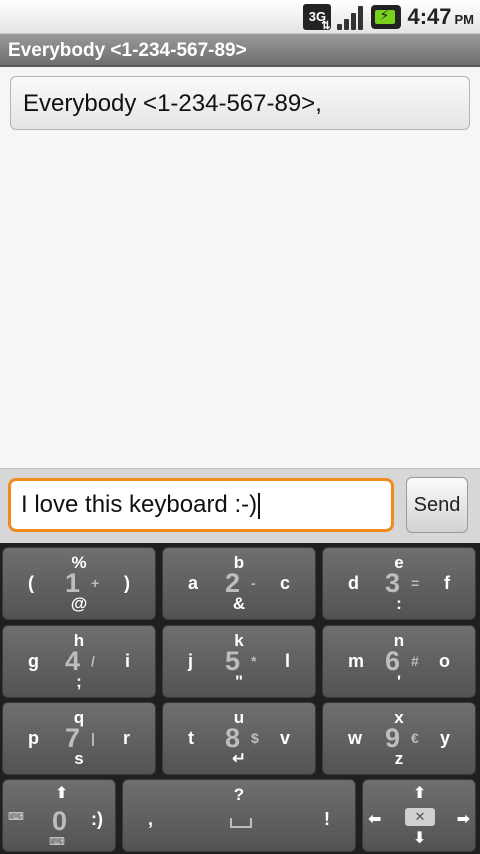  Describe the element at coordinates (255, 738) in the screenshot. I see `key-label: $` at that location.